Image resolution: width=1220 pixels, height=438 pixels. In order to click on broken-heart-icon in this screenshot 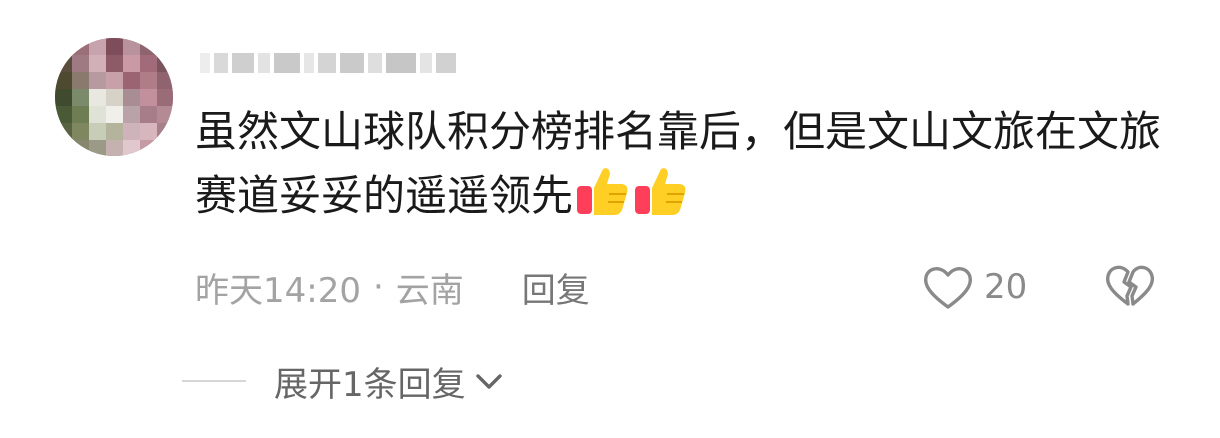, I will do `click(1130, 285)`.